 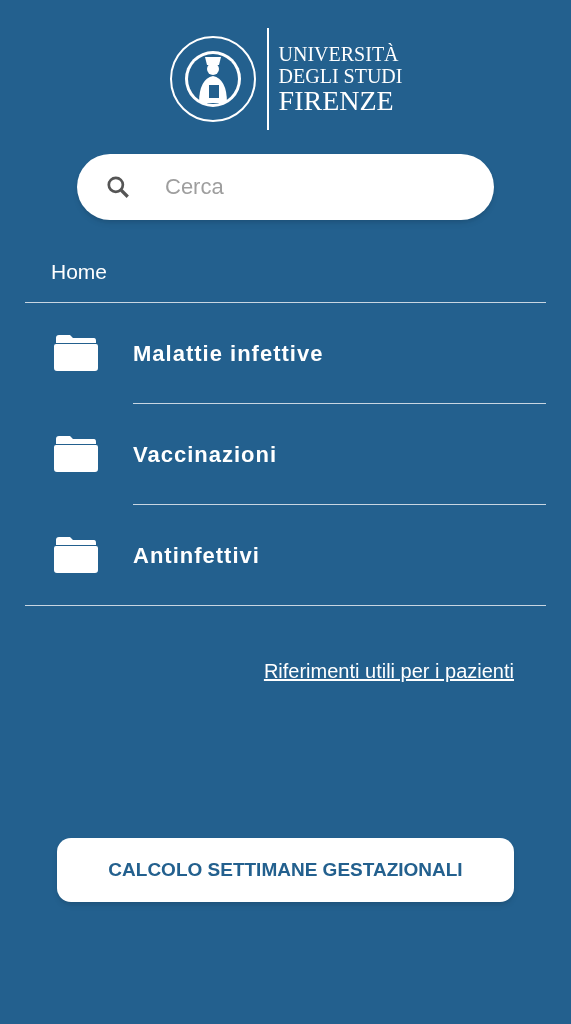 What do you see at coordinates (336, 101) in the screenshot?
I see `logo-text: FIRENZE` at bounding box center [336, 101].